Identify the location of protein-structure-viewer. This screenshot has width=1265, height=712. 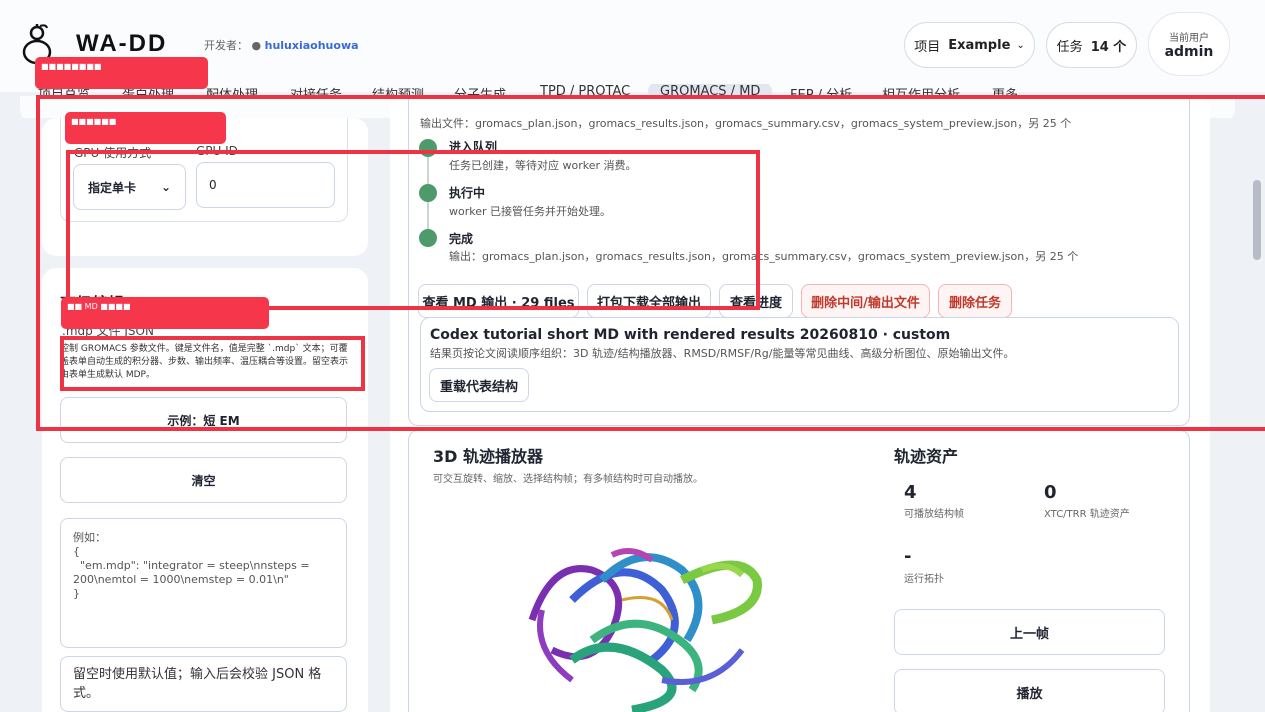
(642, 626).